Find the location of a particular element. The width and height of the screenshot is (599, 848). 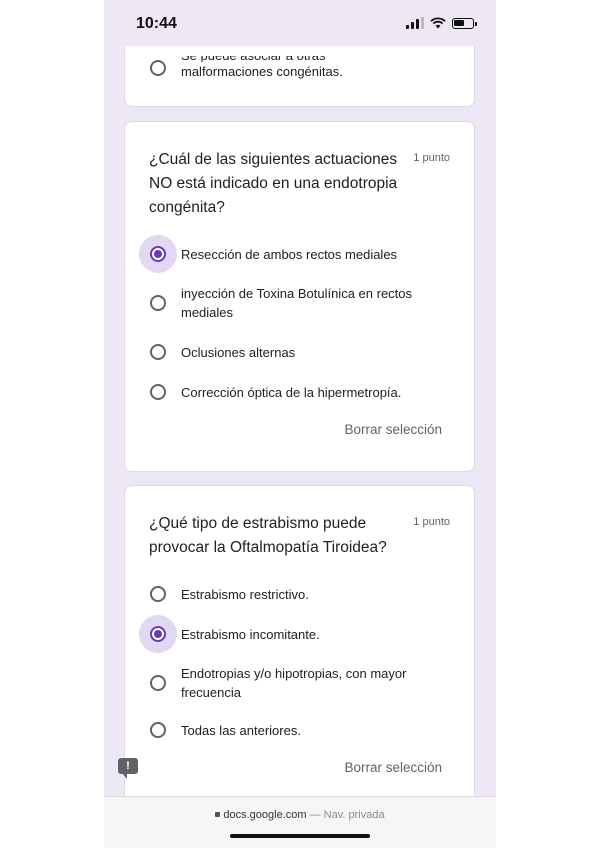

option-label: Resección de ambos rectos mediales is located at coordinates (289, 254).